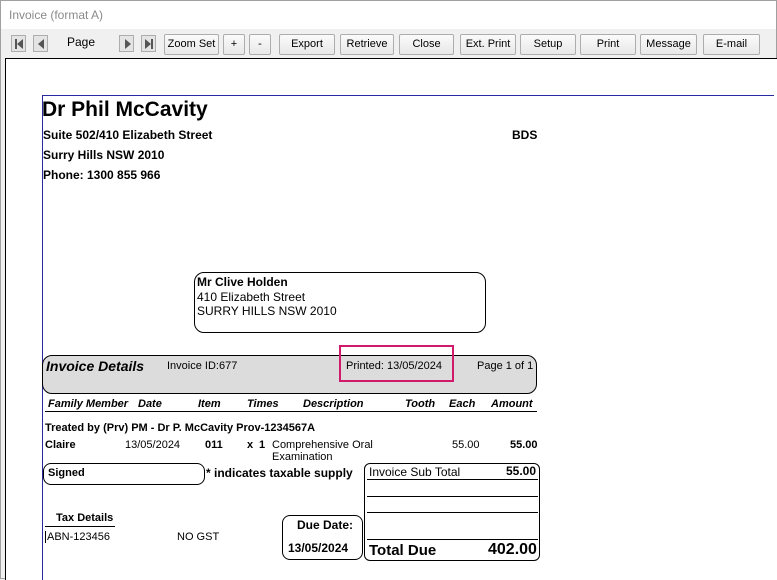  Describe the element at coordinates (420, 404) in the screenshot. I see `col-tooth: Tooth` at that location.